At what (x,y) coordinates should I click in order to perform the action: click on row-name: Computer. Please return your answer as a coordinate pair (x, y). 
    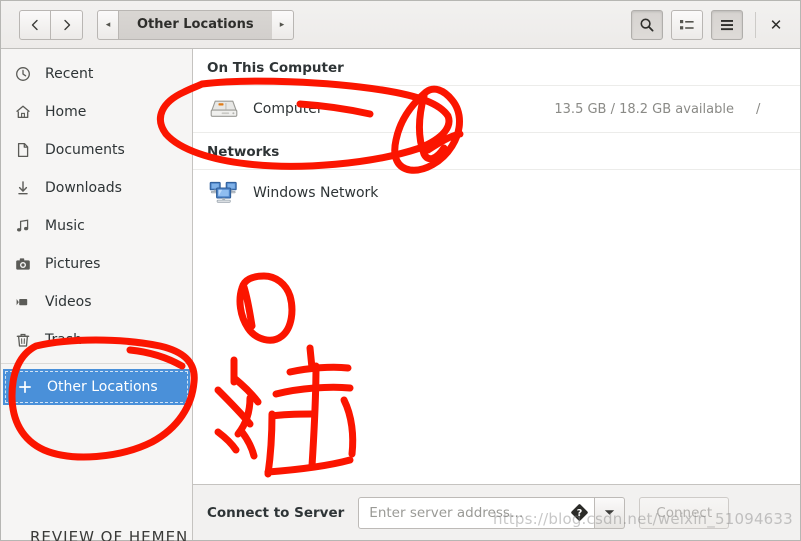
    Looking at the image, I should click on (288, 109).